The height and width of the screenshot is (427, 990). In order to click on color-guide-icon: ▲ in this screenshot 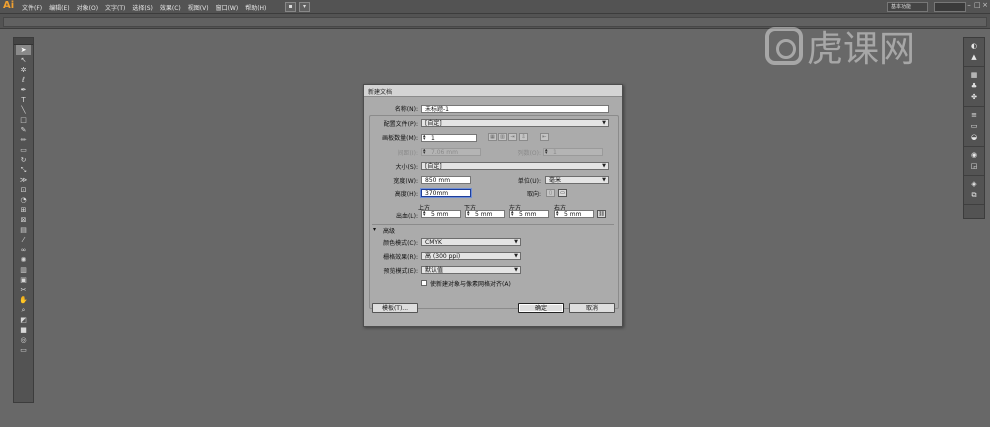, I will do `click(974, 57)`.